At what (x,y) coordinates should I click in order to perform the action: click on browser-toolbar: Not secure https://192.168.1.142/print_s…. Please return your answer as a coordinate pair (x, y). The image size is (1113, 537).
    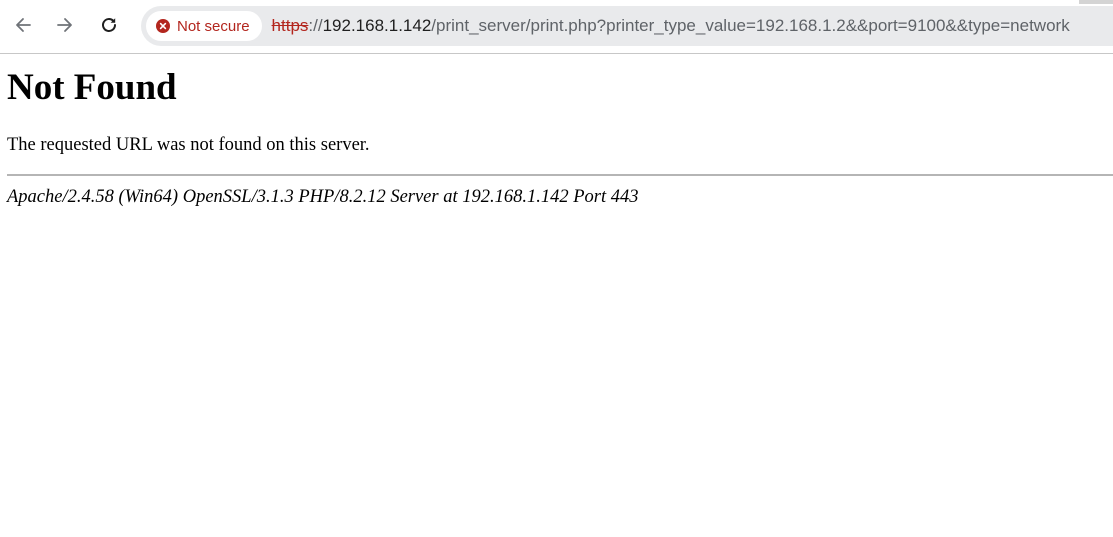
    Looking at the image, I should click on (556, 27).